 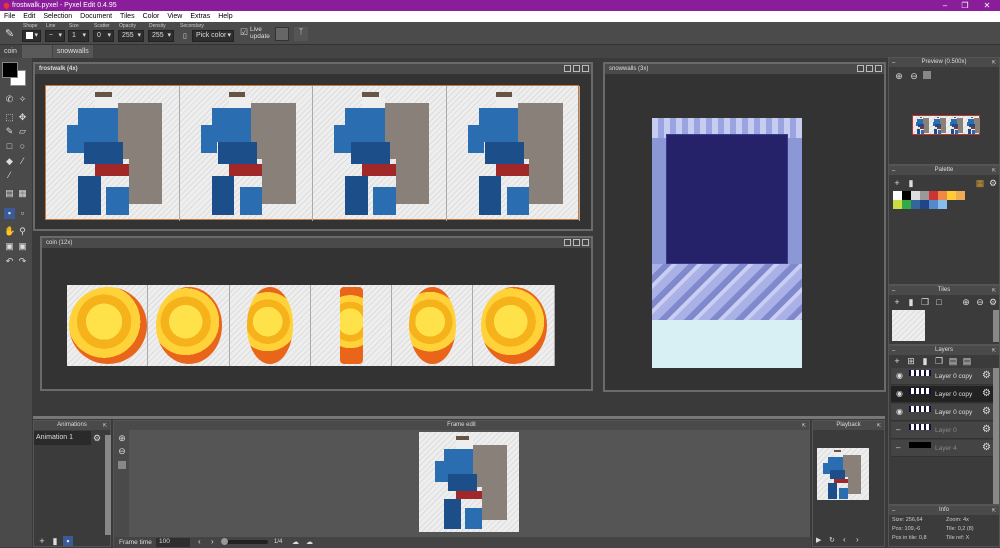 I want to click on preview-thumbnail, so click(x=946, y=125).